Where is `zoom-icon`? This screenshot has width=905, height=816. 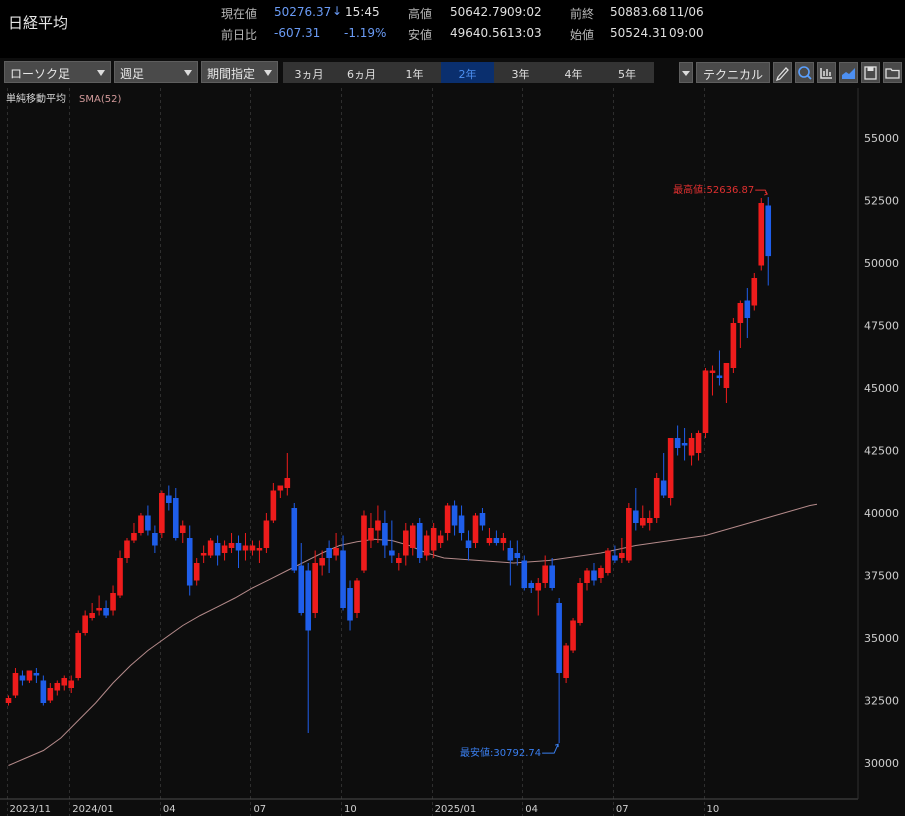
zoom-icon is located at coordinates (804, 72).